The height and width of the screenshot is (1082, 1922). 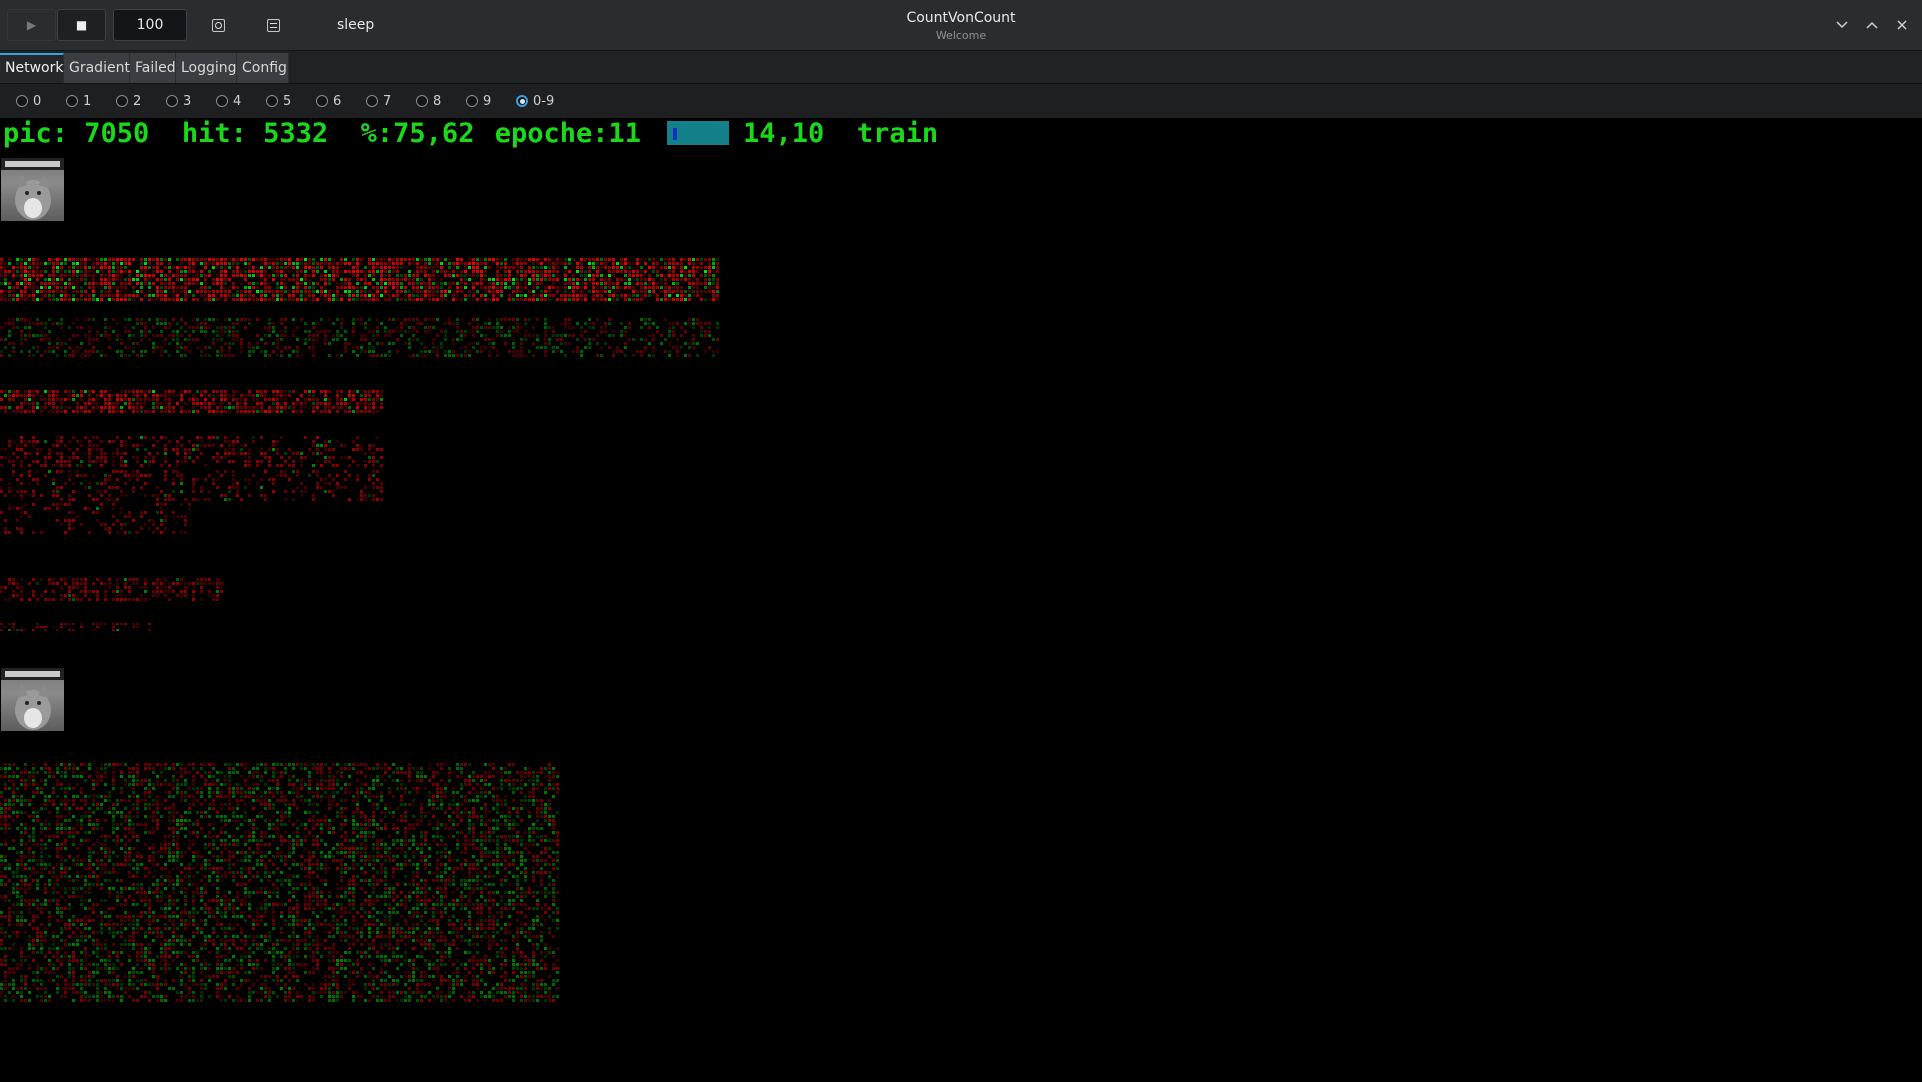 I want to click on radio-digit-0: 0, so click(x=28, y=101).